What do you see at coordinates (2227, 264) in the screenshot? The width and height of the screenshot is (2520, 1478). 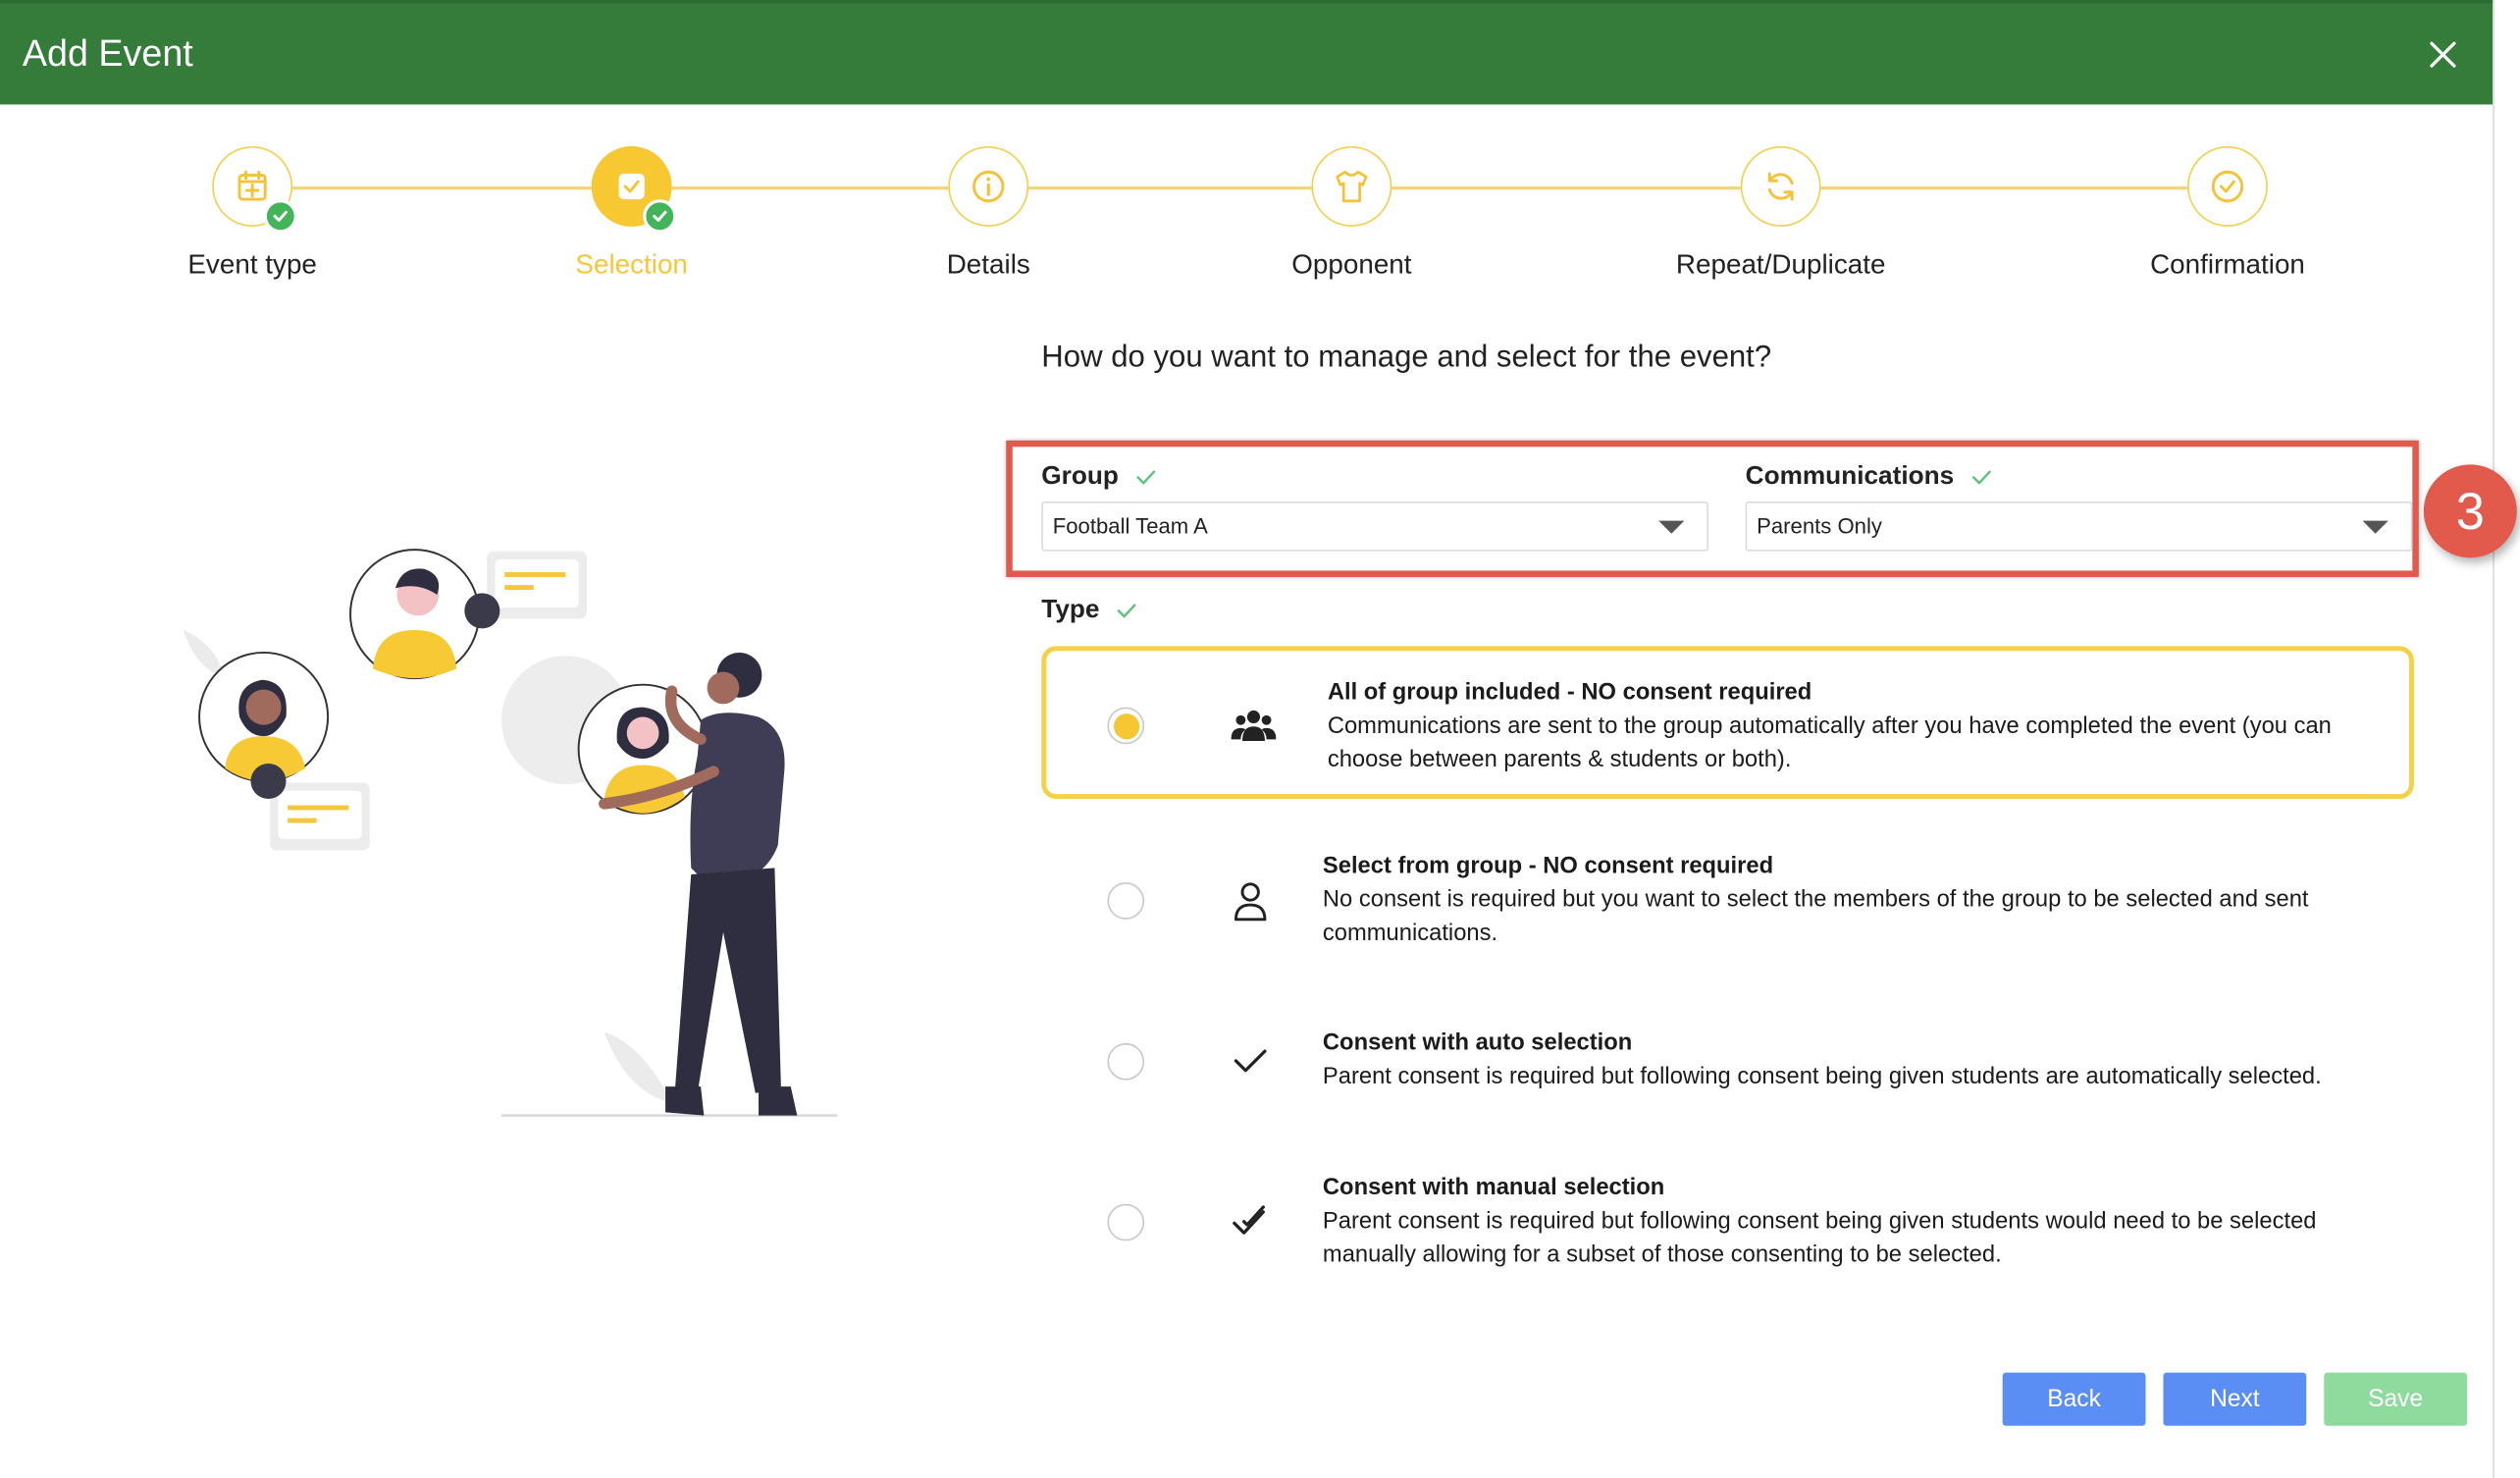 I see `step-label-confirmation: Confirmation` at bounding box center [2227, 264].